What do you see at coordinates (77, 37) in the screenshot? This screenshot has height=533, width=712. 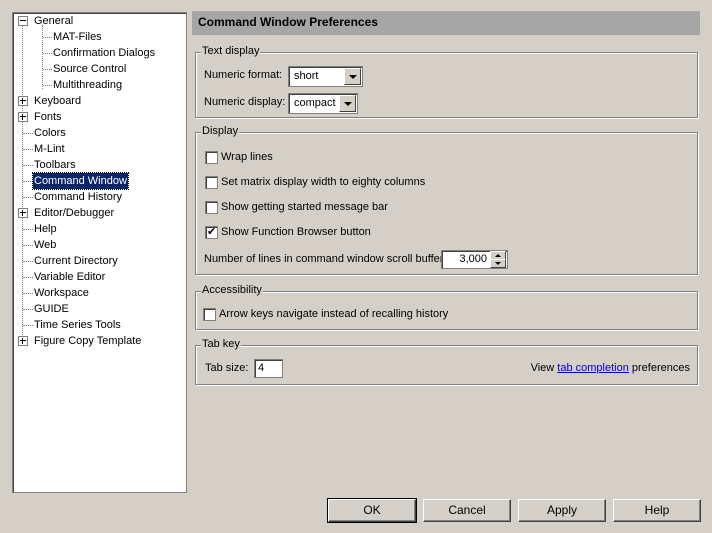 I see `tree-item-label: MAT-Files` at bounding box center [77, 37].